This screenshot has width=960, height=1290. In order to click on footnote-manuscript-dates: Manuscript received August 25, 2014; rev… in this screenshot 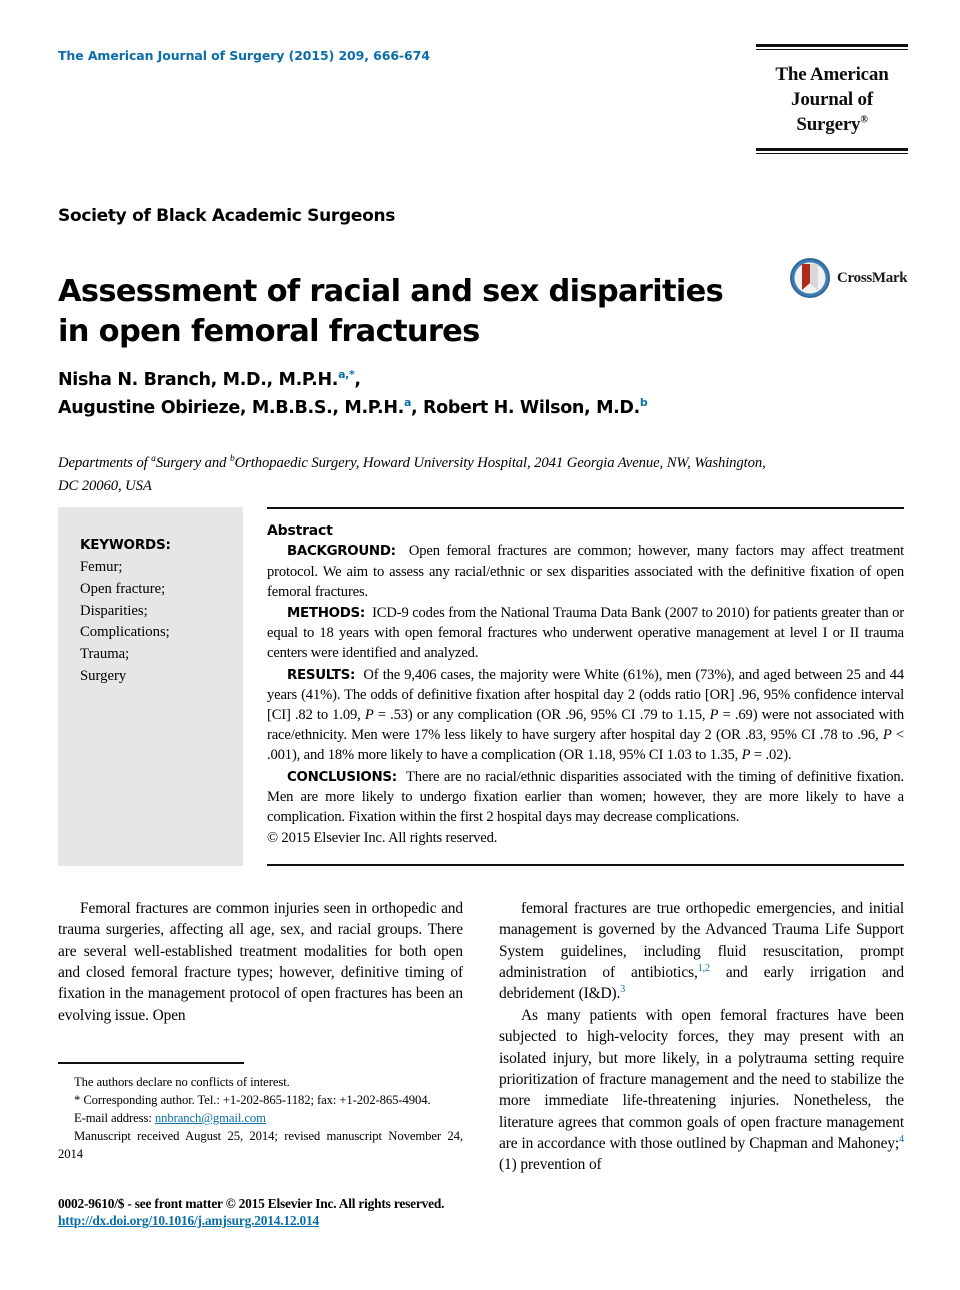, I will do `click(260, 1145)`.